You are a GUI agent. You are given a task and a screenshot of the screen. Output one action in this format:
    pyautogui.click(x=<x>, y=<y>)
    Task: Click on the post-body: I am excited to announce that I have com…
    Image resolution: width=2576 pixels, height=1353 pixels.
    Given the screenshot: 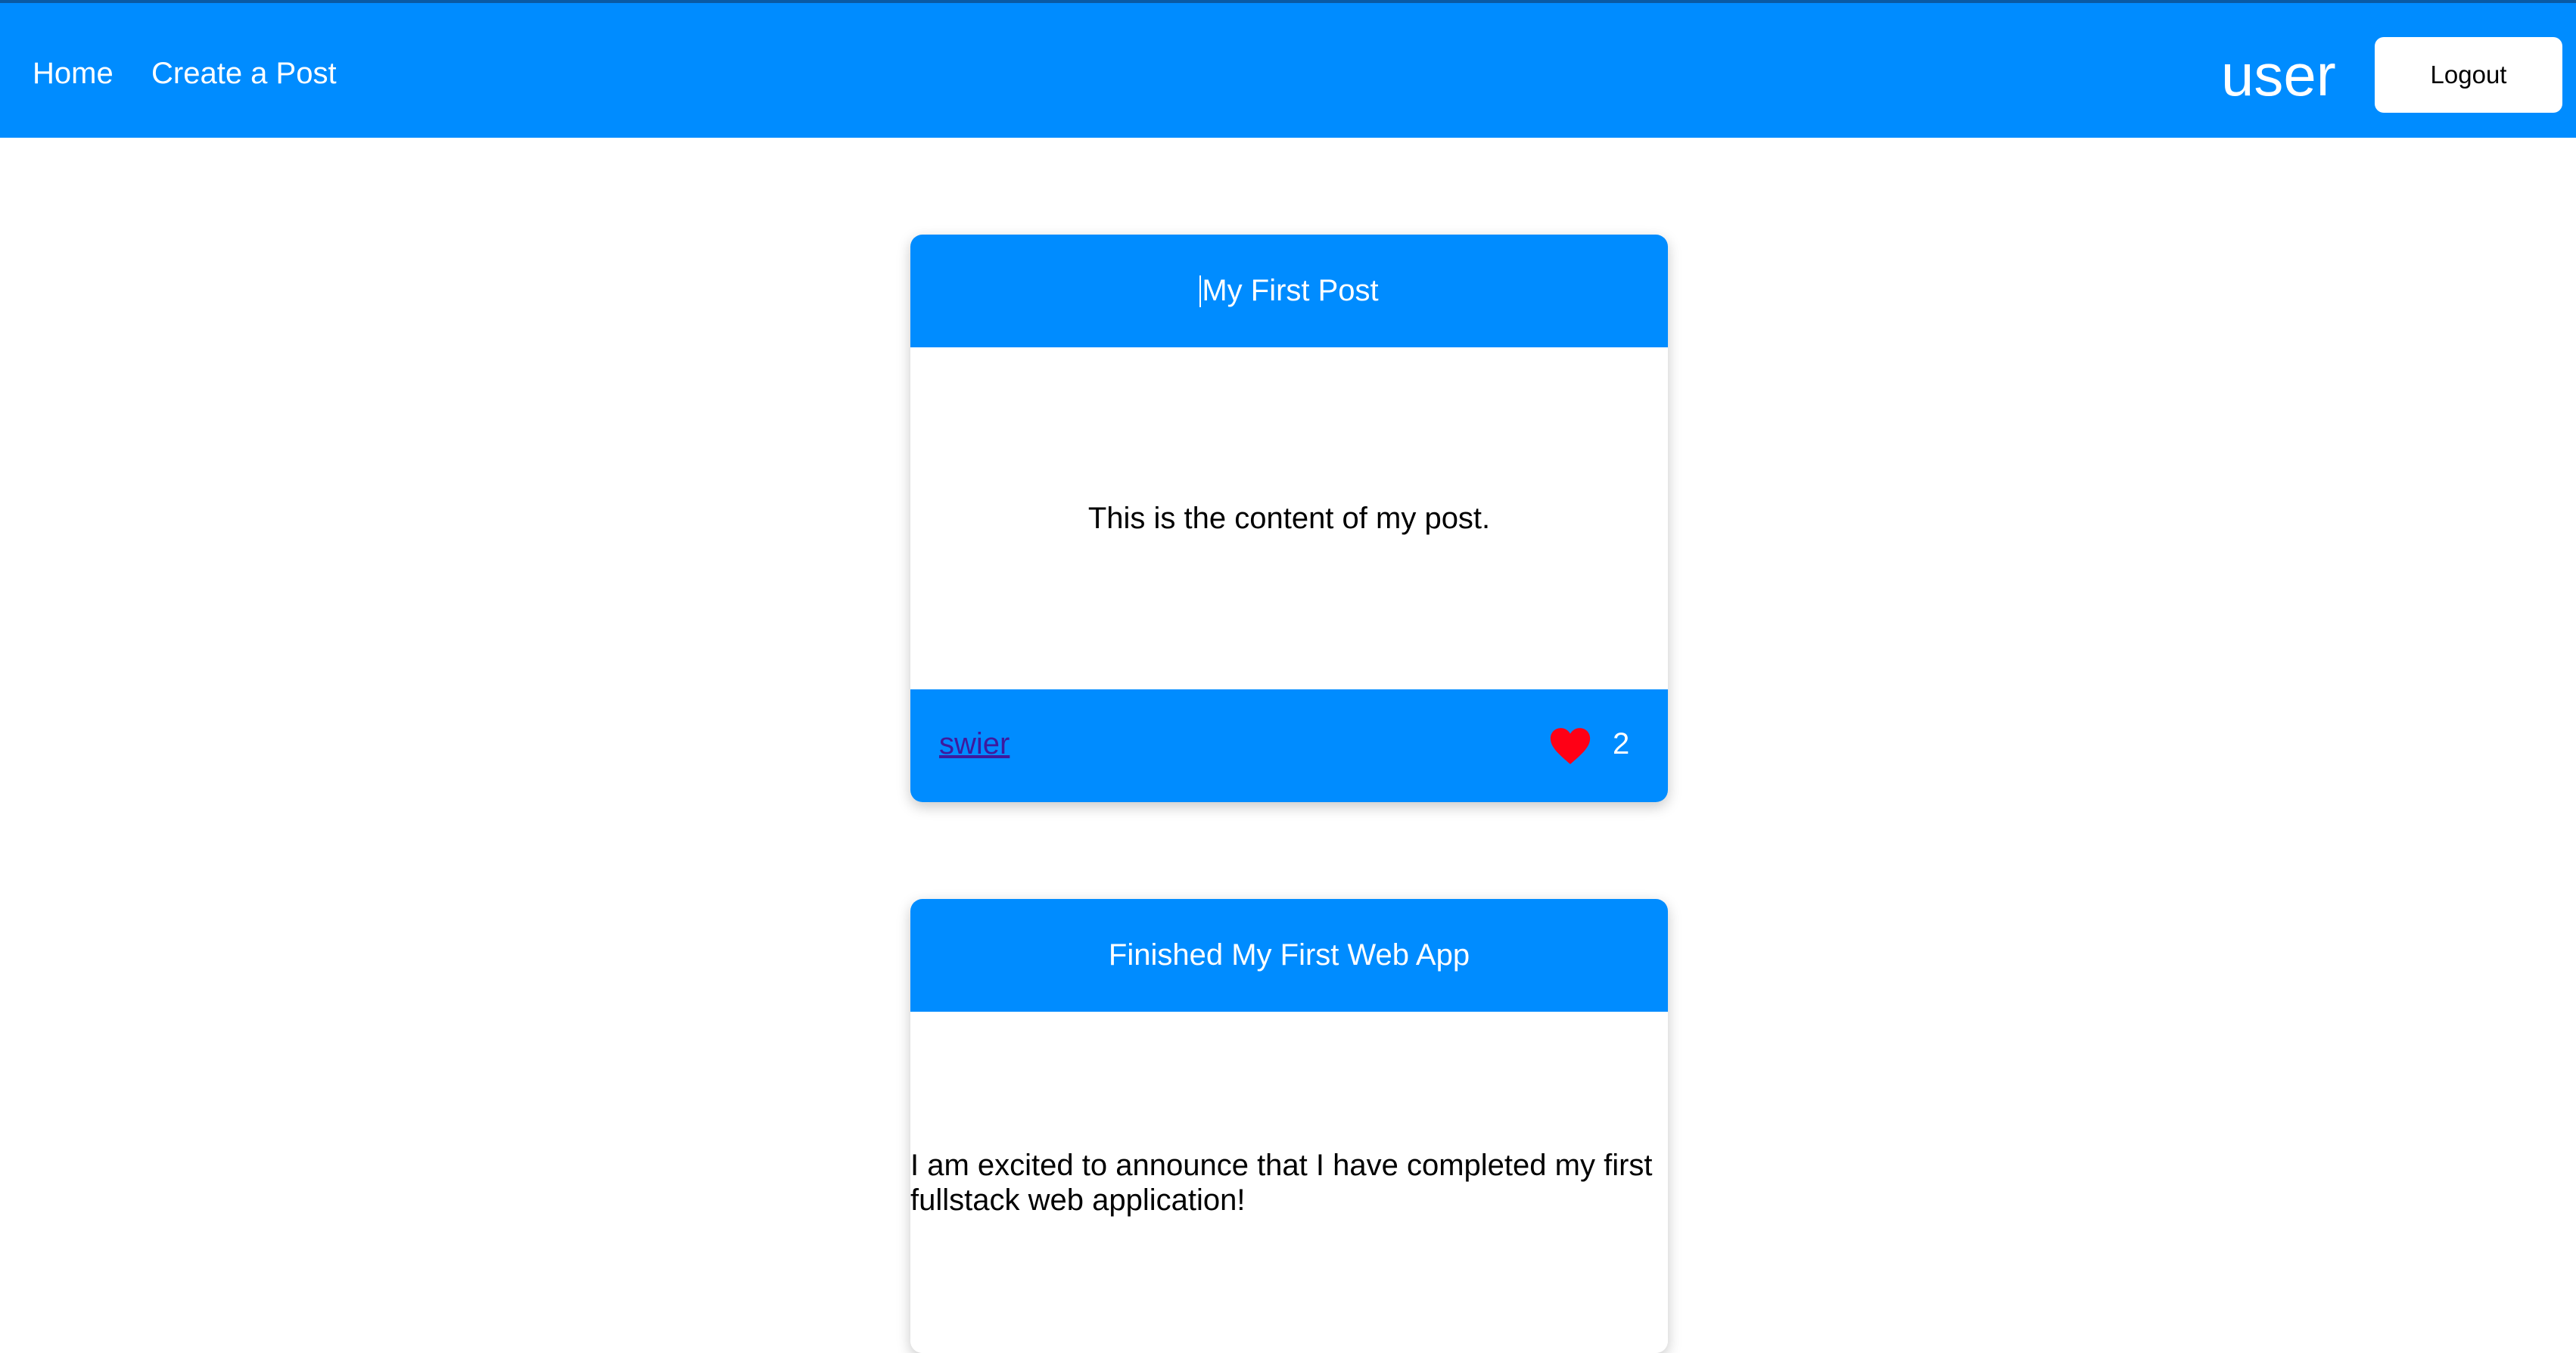 What is the action you would take?
    pyautogui.click(x=1289, y=1182)
    